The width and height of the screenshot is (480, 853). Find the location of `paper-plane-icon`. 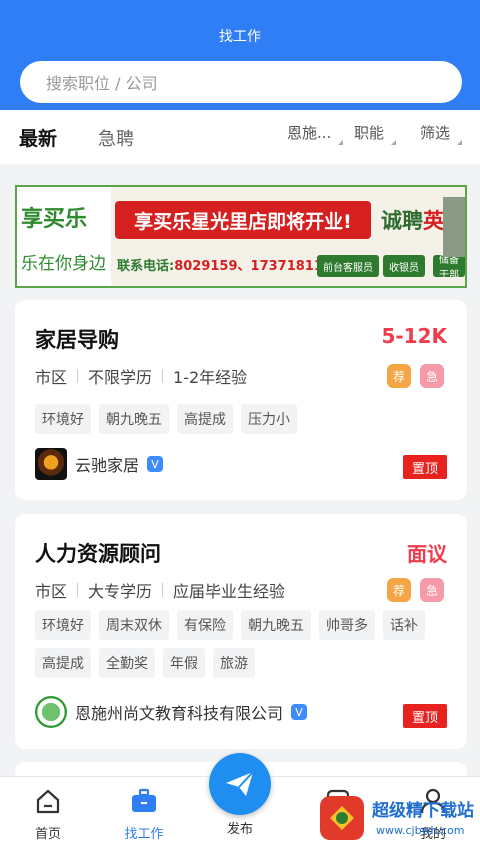

paper-plane-icon is located at coordinates (240, 783).